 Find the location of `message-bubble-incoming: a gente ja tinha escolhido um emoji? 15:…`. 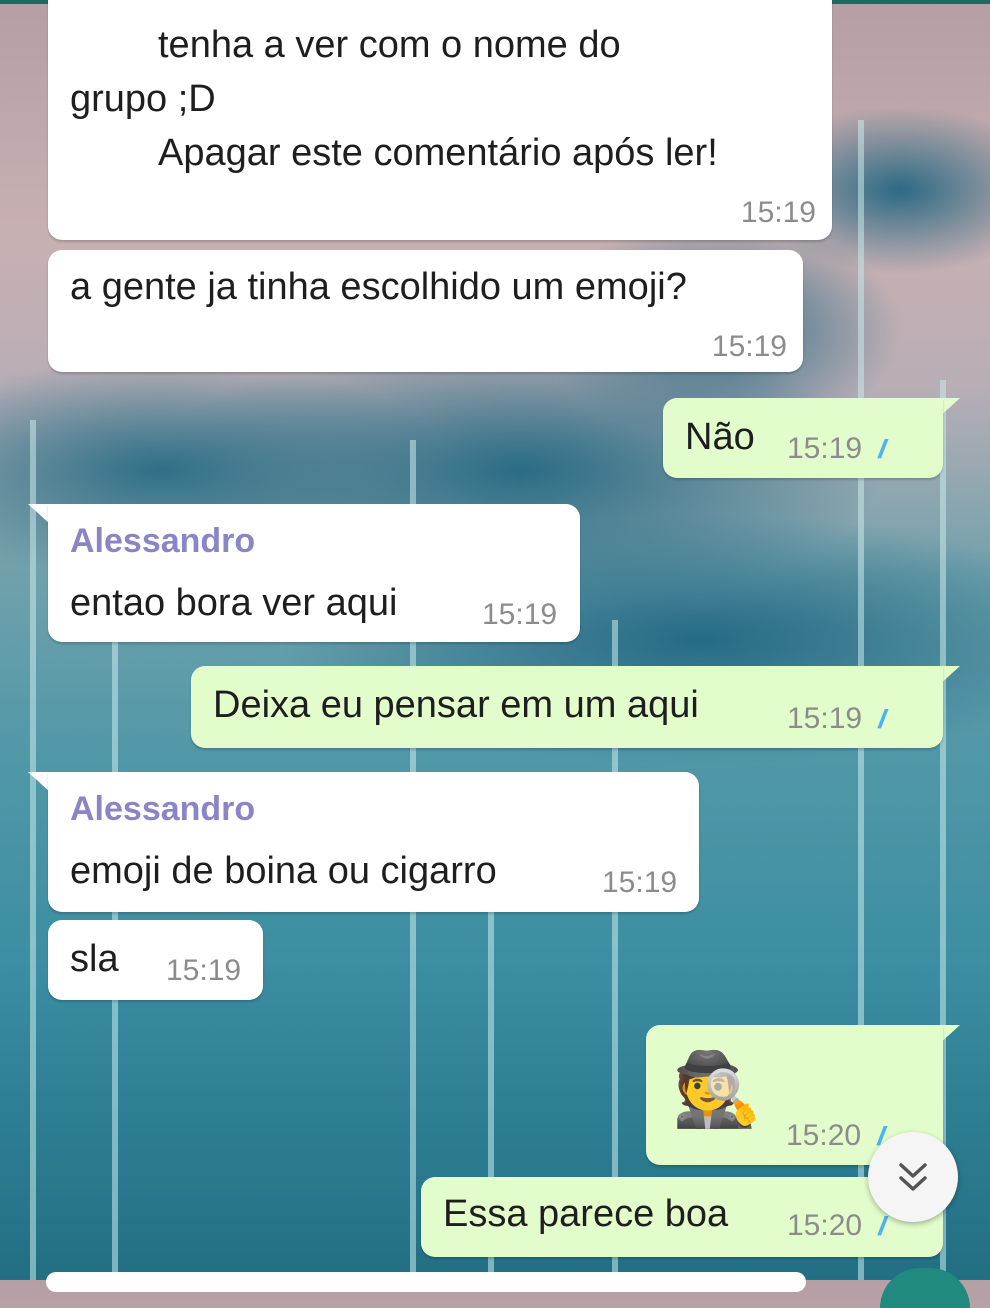

message-bubble-incoming: a gente ja tinha escolhido um emoji? 15:… is located at coordinates (425, 311).